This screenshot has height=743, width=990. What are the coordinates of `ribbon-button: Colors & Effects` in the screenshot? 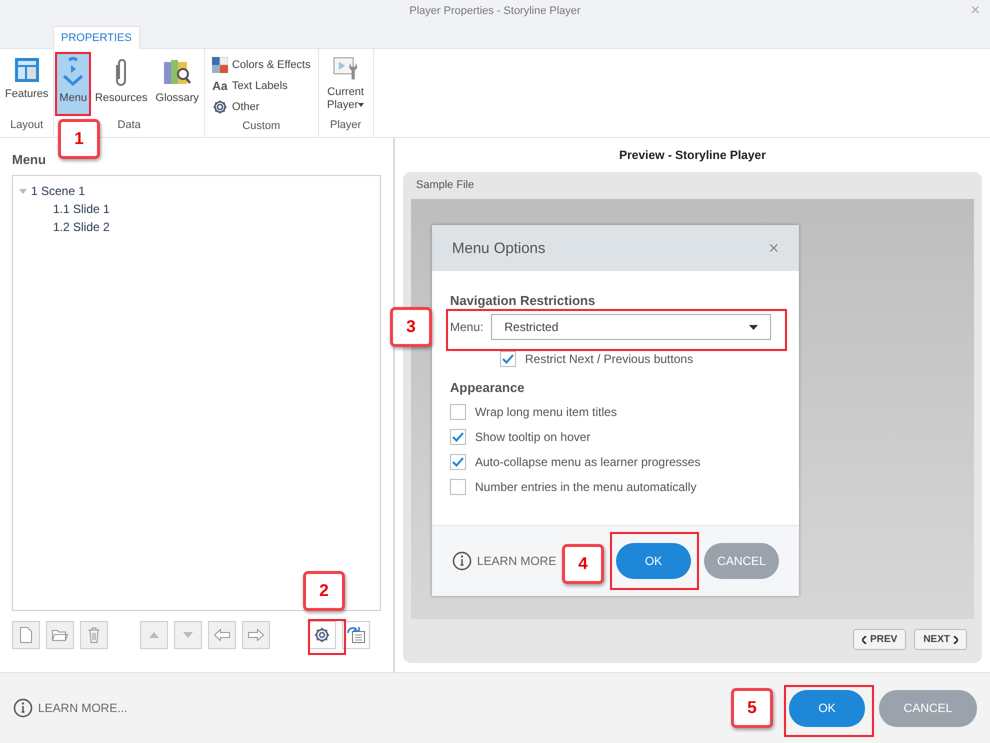 It's located at (261, 64).